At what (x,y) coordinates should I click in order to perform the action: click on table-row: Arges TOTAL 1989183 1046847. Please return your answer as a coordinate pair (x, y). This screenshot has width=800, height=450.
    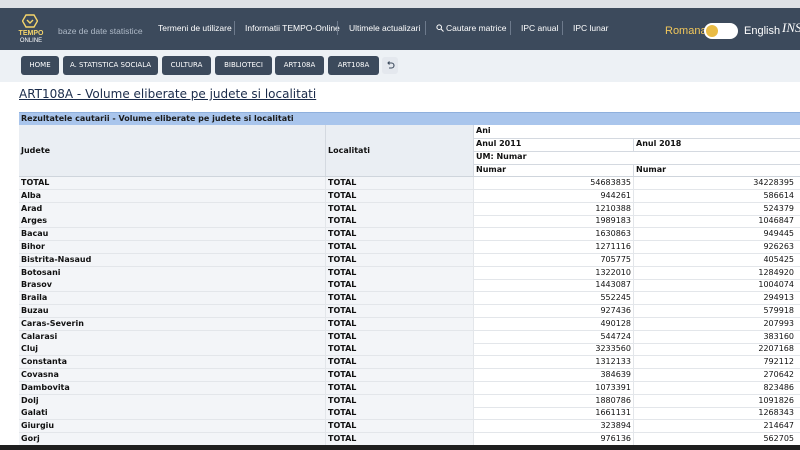
    Looking at the image, I should click on (409, 222).